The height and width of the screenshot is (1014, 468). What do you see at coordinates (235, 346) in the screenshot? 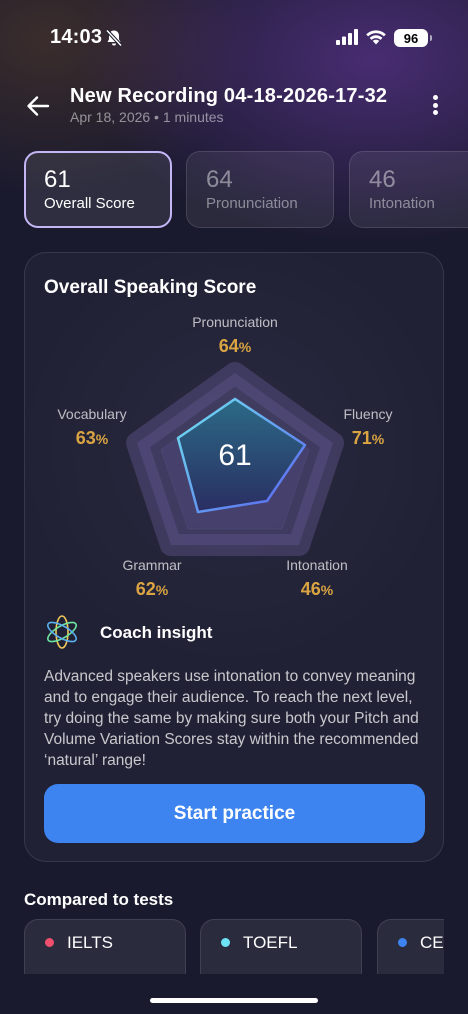
I see `metric-value: 64%` at bounding box center [235, 346].